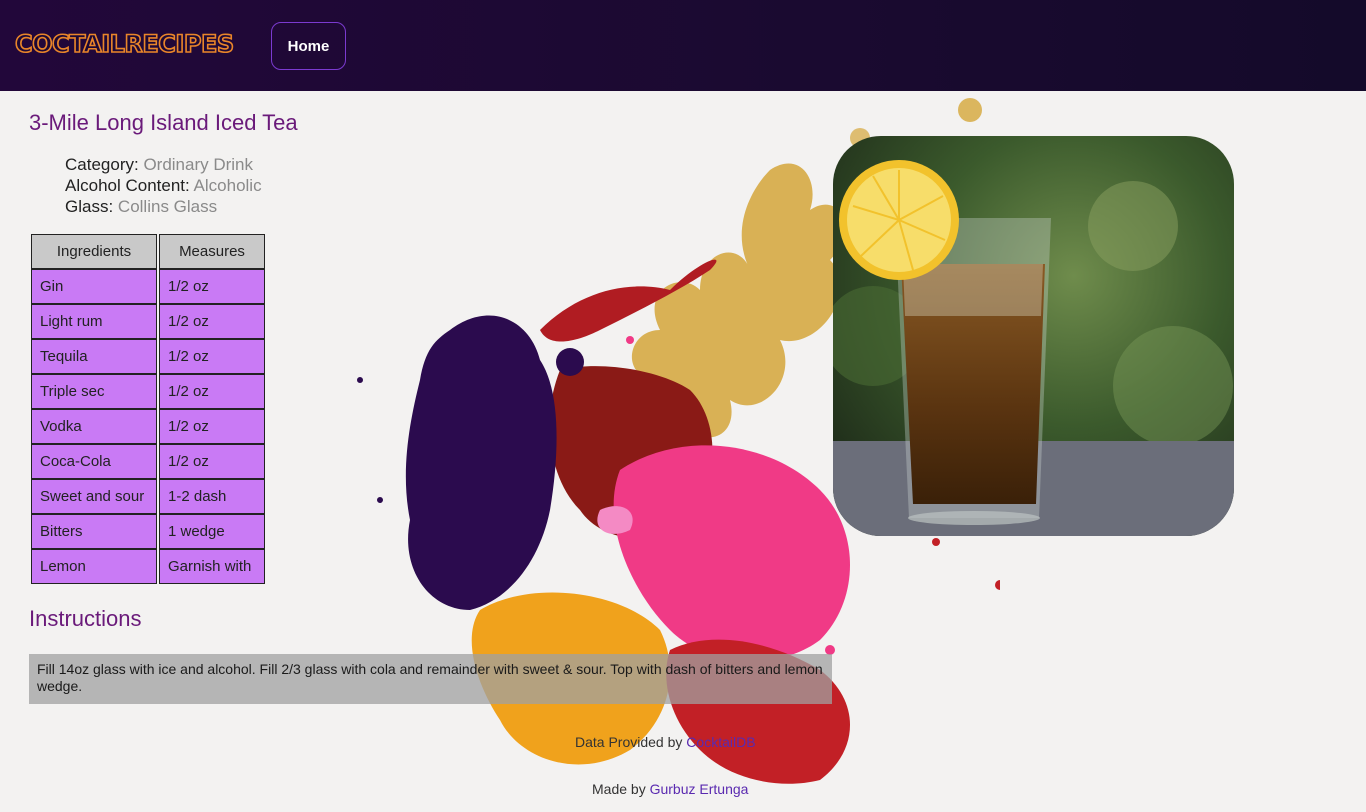  Describe the element at coordinates (85, 618) in the screenshot. I see `instructions-title: Instructions` at that location.